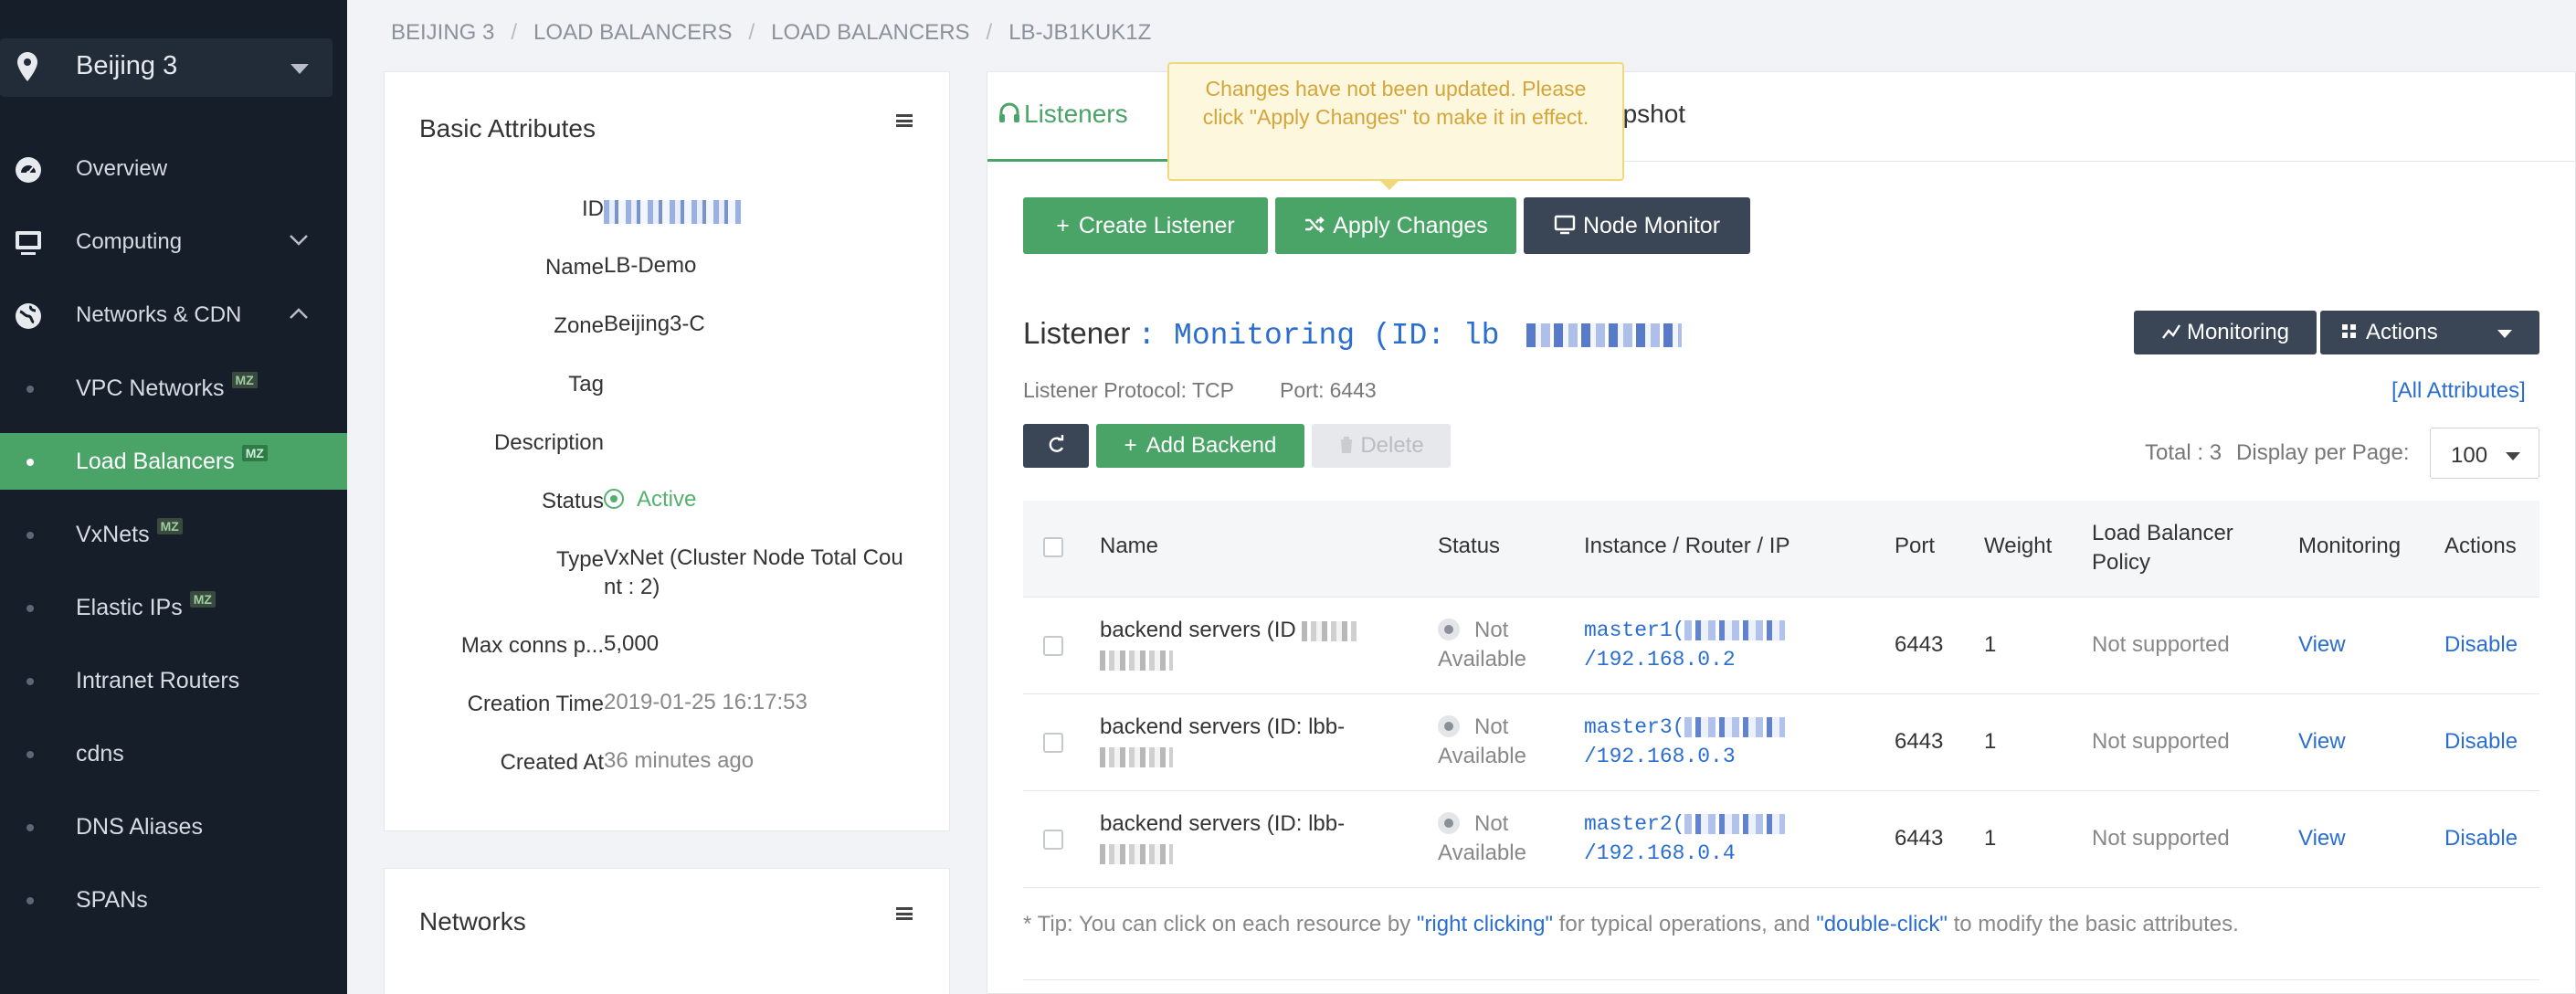 This screenshot has width=2576, height=994. What do you see at coordinates (1882, 924) in the screenshot?
I see `tip-double-click: "double-click"` at bounding box center [1882, 924].